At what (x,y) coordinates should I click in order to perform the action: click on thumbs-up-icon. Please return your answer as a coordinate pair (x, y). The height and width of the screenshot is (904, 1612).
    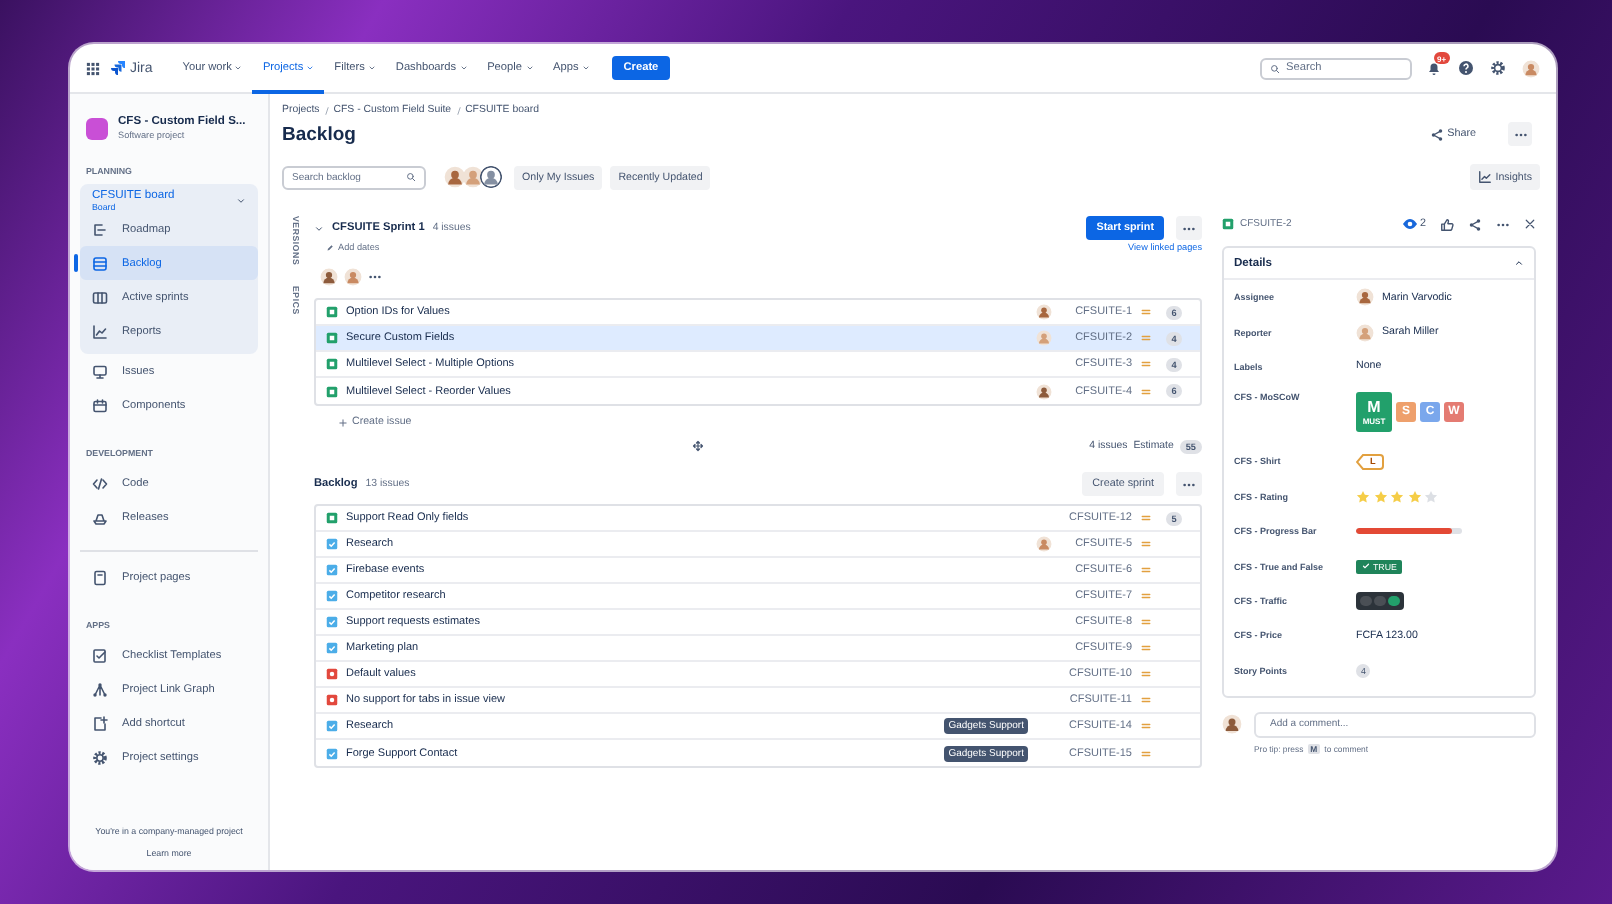
    Looking at the image, I should click on (1447, 224).